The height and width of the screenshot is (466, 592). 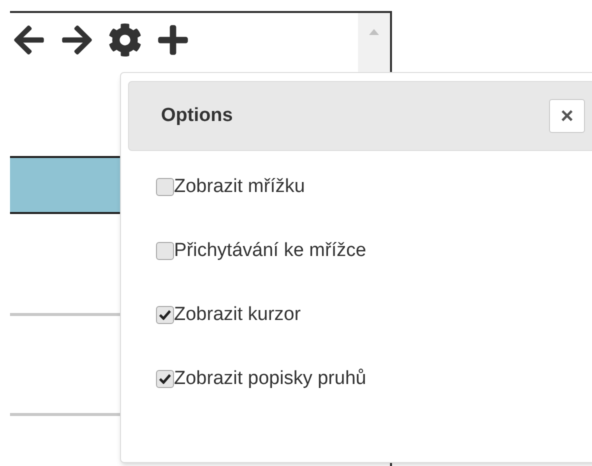 What do you see at coordinates (270, 250) in the screenshot?
I see `option-label: Přichytávání ke mřížce` at bounding box center [270, 250].